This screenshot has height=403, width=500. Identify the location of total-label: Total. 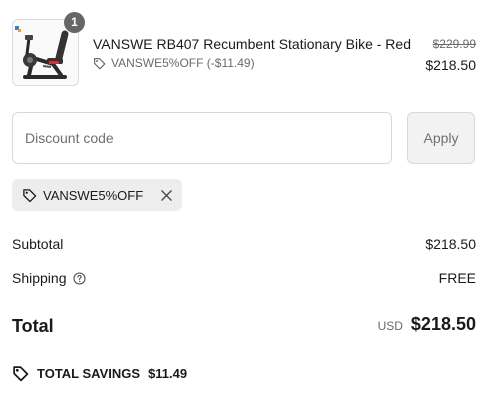
(33, 326).